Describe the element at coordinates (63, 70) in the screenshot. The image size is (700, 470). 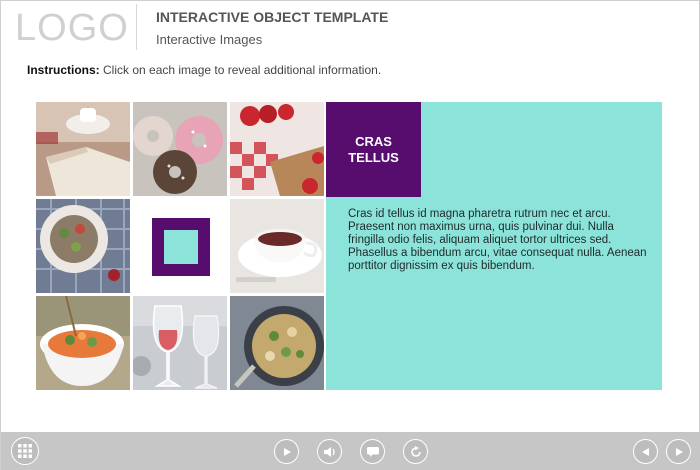
I see `instructions-label: Instructions:` at that location.